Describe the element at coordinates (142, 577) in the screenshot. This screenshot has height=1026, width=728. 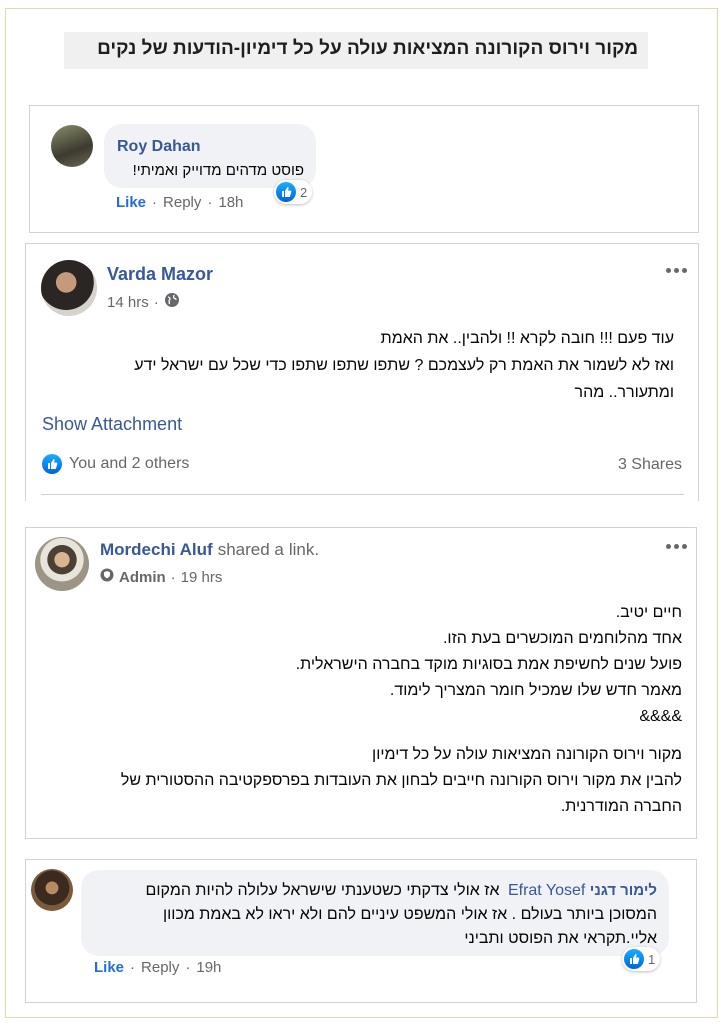
I see `admin-badge: Admin` at that location.